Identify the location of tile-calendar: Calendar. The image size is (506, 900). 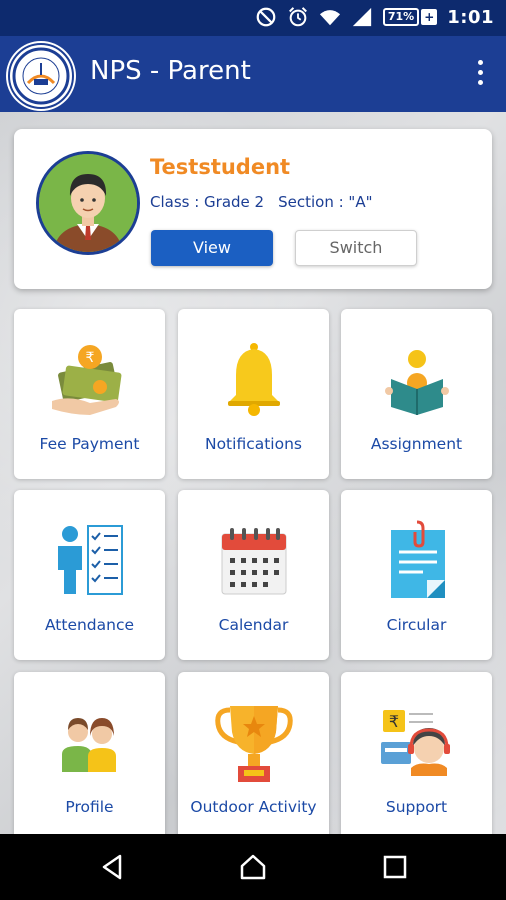
(253, 575).